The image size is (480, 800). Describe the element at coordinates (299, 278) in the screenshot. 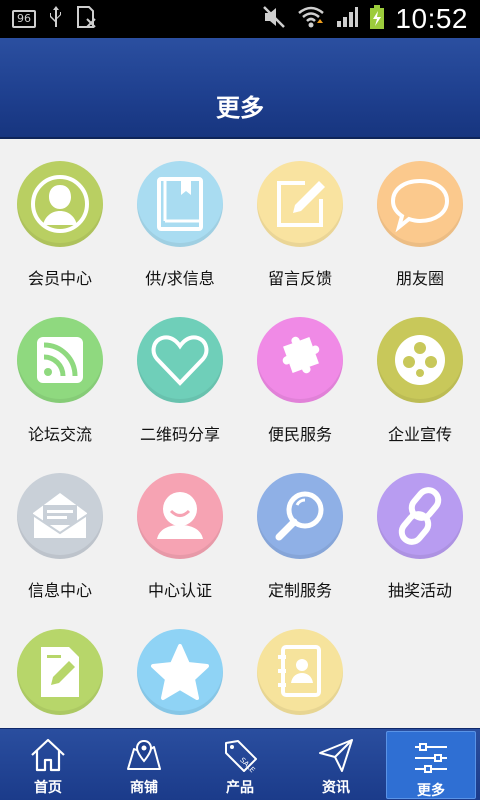

I see `grid-item-label: 留言反馈` at that location.